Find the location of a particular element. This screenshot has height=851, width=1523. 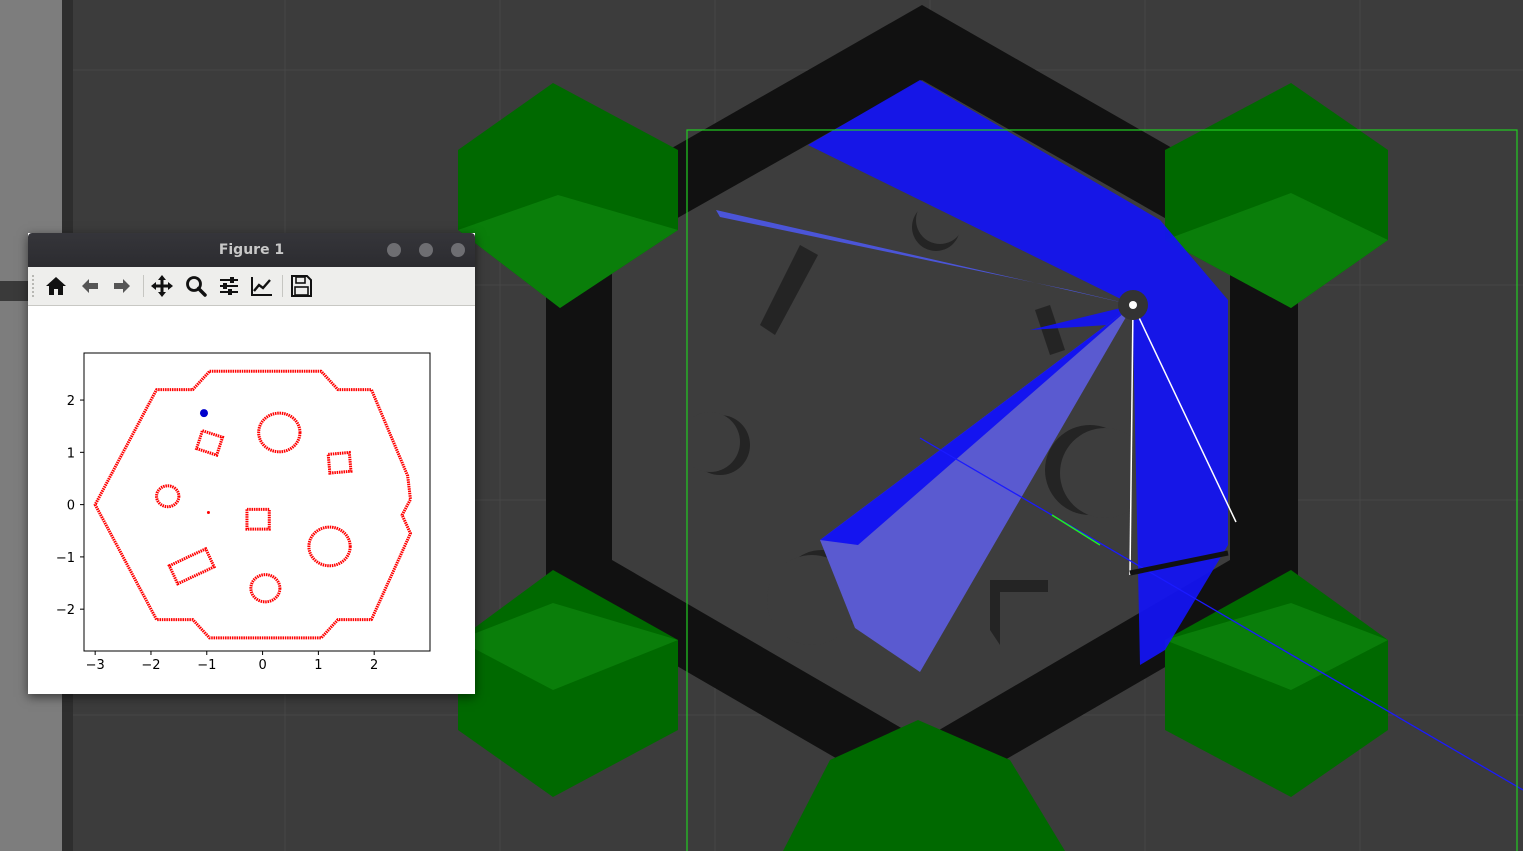

zoom-button is located at coordinates (196, 286).